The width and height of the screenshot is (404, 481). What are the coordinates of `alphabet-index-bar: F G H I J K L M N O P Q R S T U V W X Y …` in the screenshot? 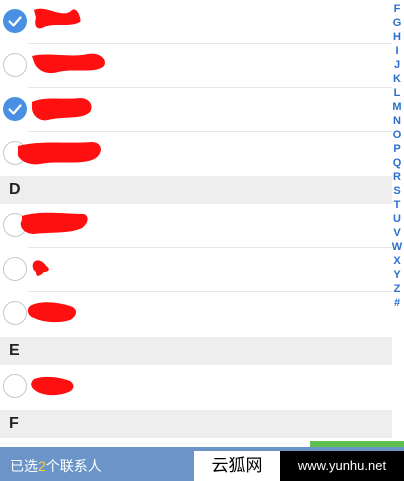 It's located at (397, 156).